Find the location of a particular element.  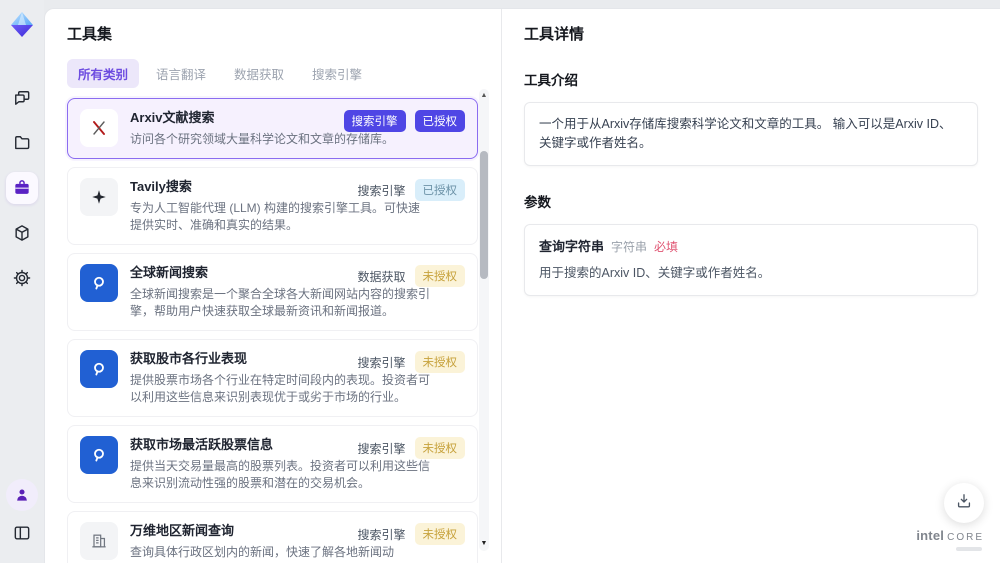

detail-title: 工具详情 is located at coordinates (554, 34).